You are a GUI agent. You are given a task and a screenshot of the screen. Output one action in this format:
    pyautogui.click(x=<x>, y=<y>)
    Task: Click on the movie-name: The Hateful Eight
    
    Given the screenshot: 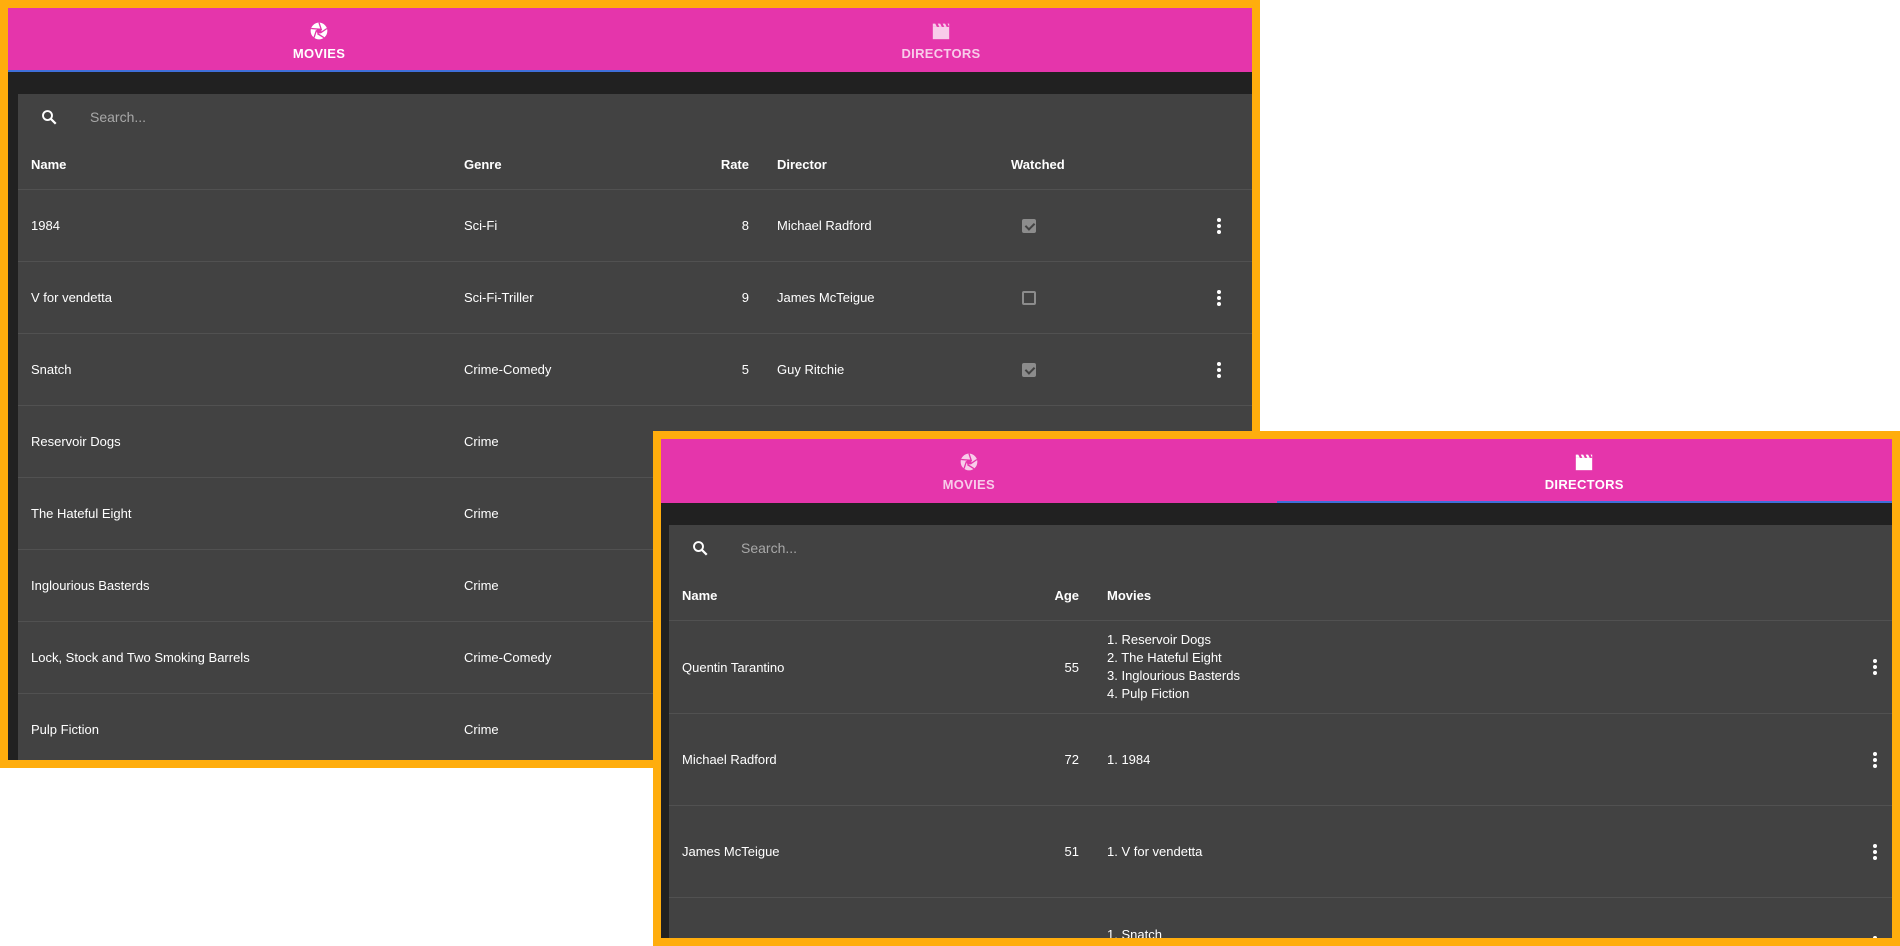 What is the action you would take?
    pyautogui.click(x=247, y=513)
    